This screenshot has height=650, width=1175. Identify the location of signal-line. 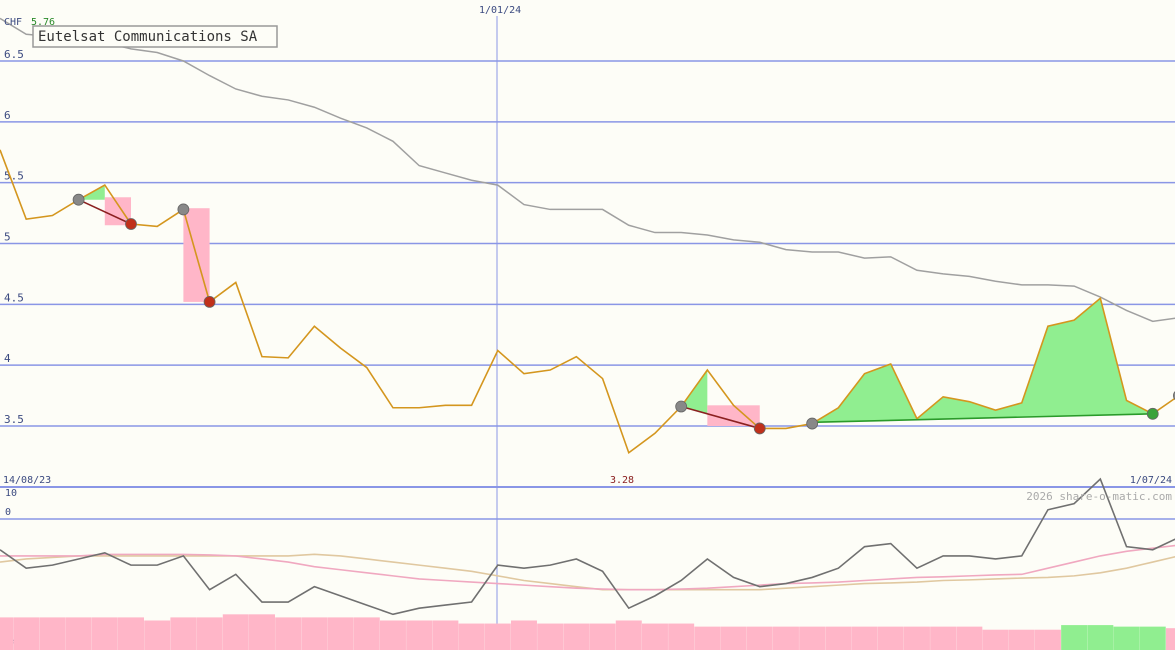
(587, 567).